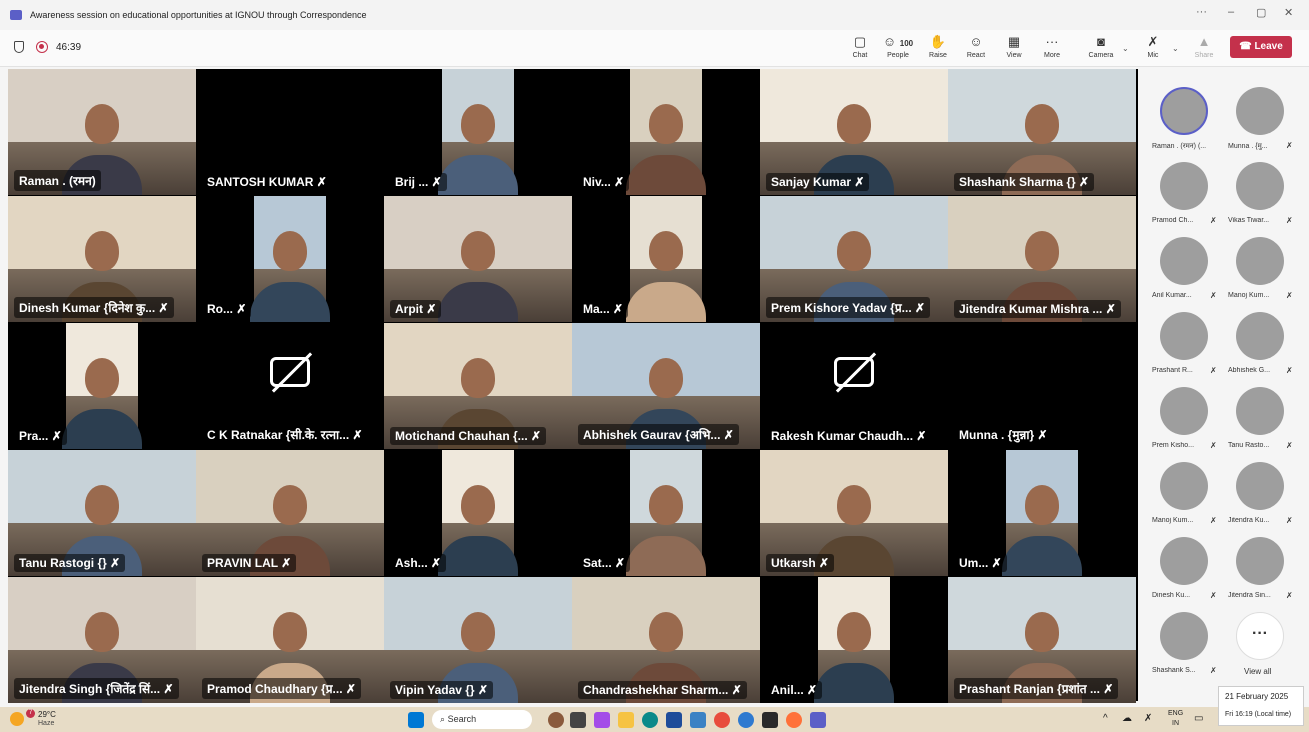 This screenshot has height=732, width=1309. What do you see at coordinates (1204, 47) in the screenshot?
I see `share-button: ▲ Share` at bounding box center [1204, 47].